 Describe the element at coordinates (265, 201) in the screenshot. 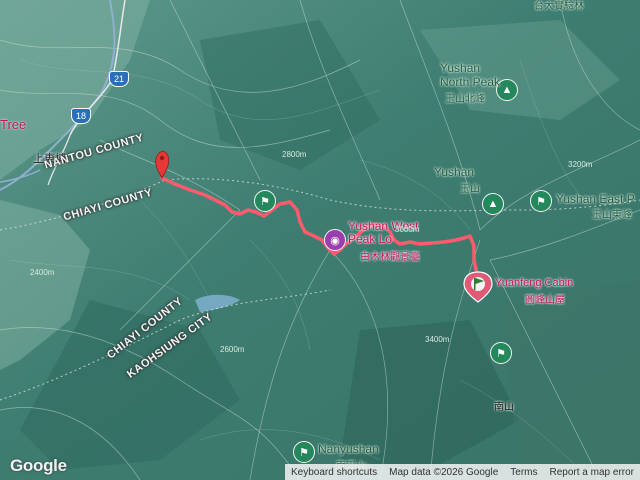

I see `trail-hiker-icon: ⚑` at that location.